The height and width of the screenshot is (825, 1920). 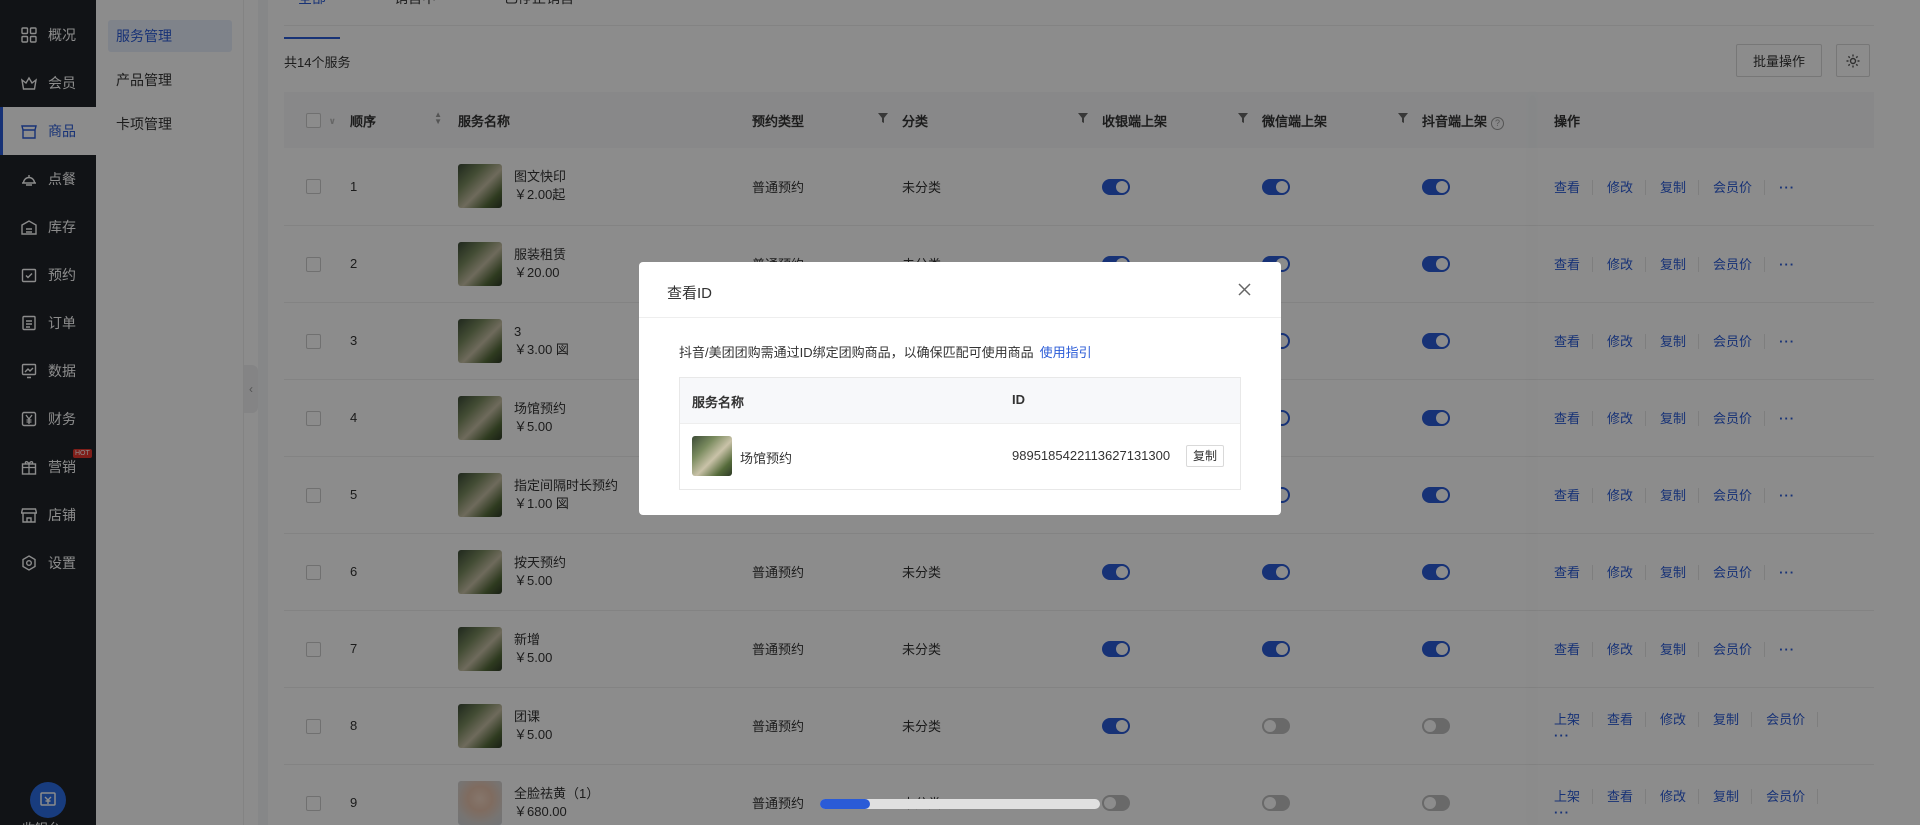 I want to click on loading-progress-bar, so click(x=960, y=804).